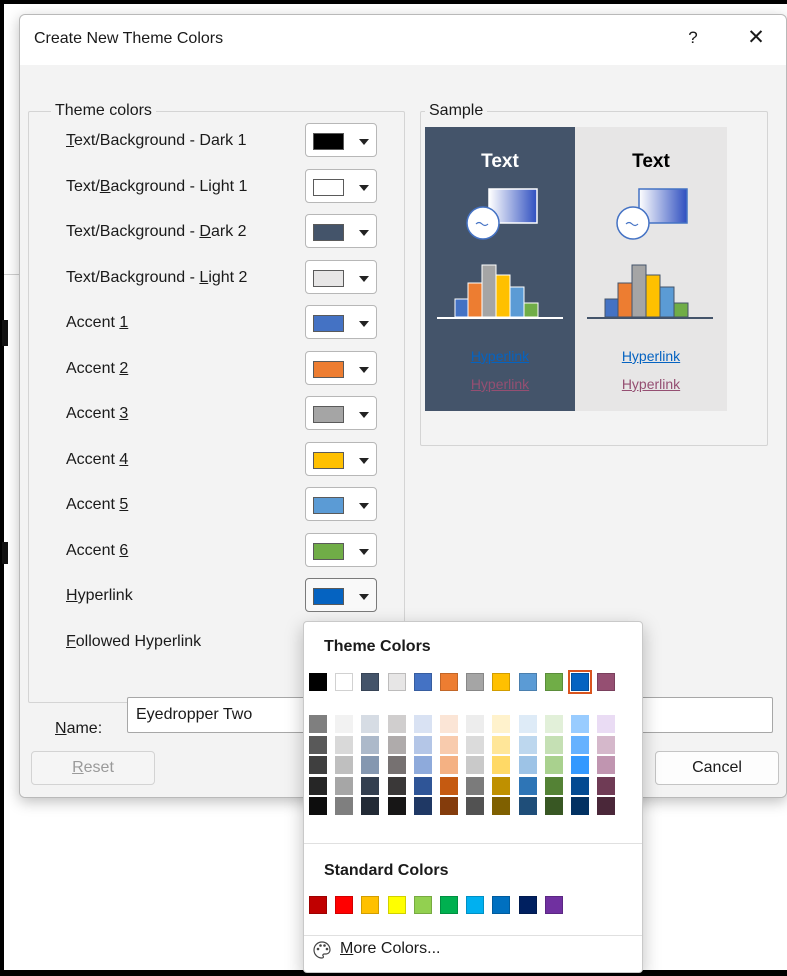 The width and height of the screenshot is (787, 976). I want to click on chevron-down-icon, so click(364, 369).